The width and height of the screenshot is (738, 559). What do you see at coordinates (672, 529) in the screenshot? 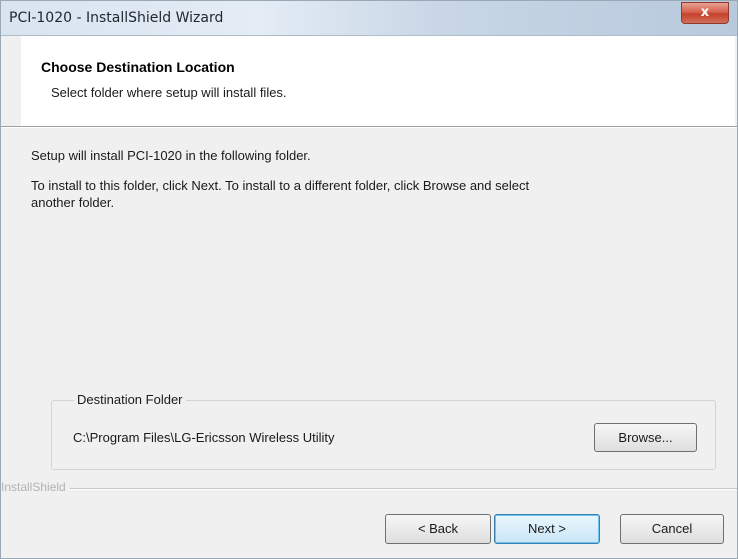
I see `cancel-button: Cancel` at bounding box center [672, 529].